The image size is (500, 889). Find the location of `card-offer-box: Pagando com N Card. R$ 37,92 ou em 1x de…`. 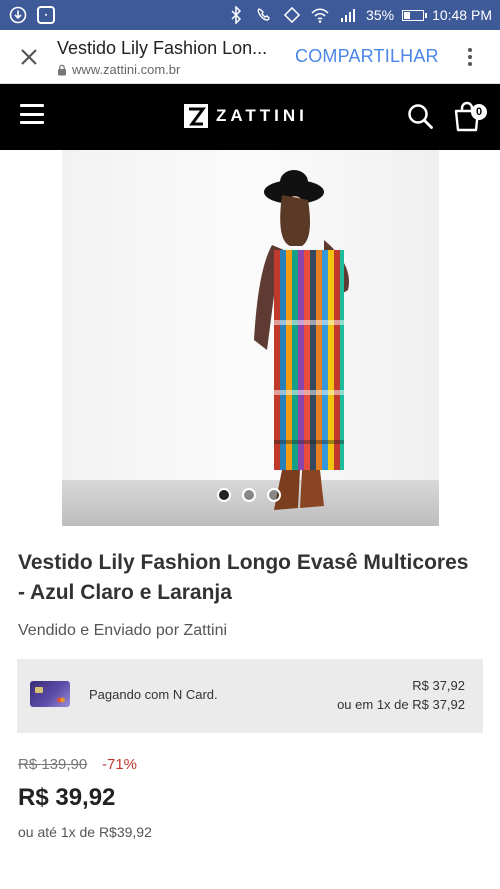

card-offer-box: Pagando com N Card. R$ 37,92 ou em 1x de… is located at coordinates (250, 696).